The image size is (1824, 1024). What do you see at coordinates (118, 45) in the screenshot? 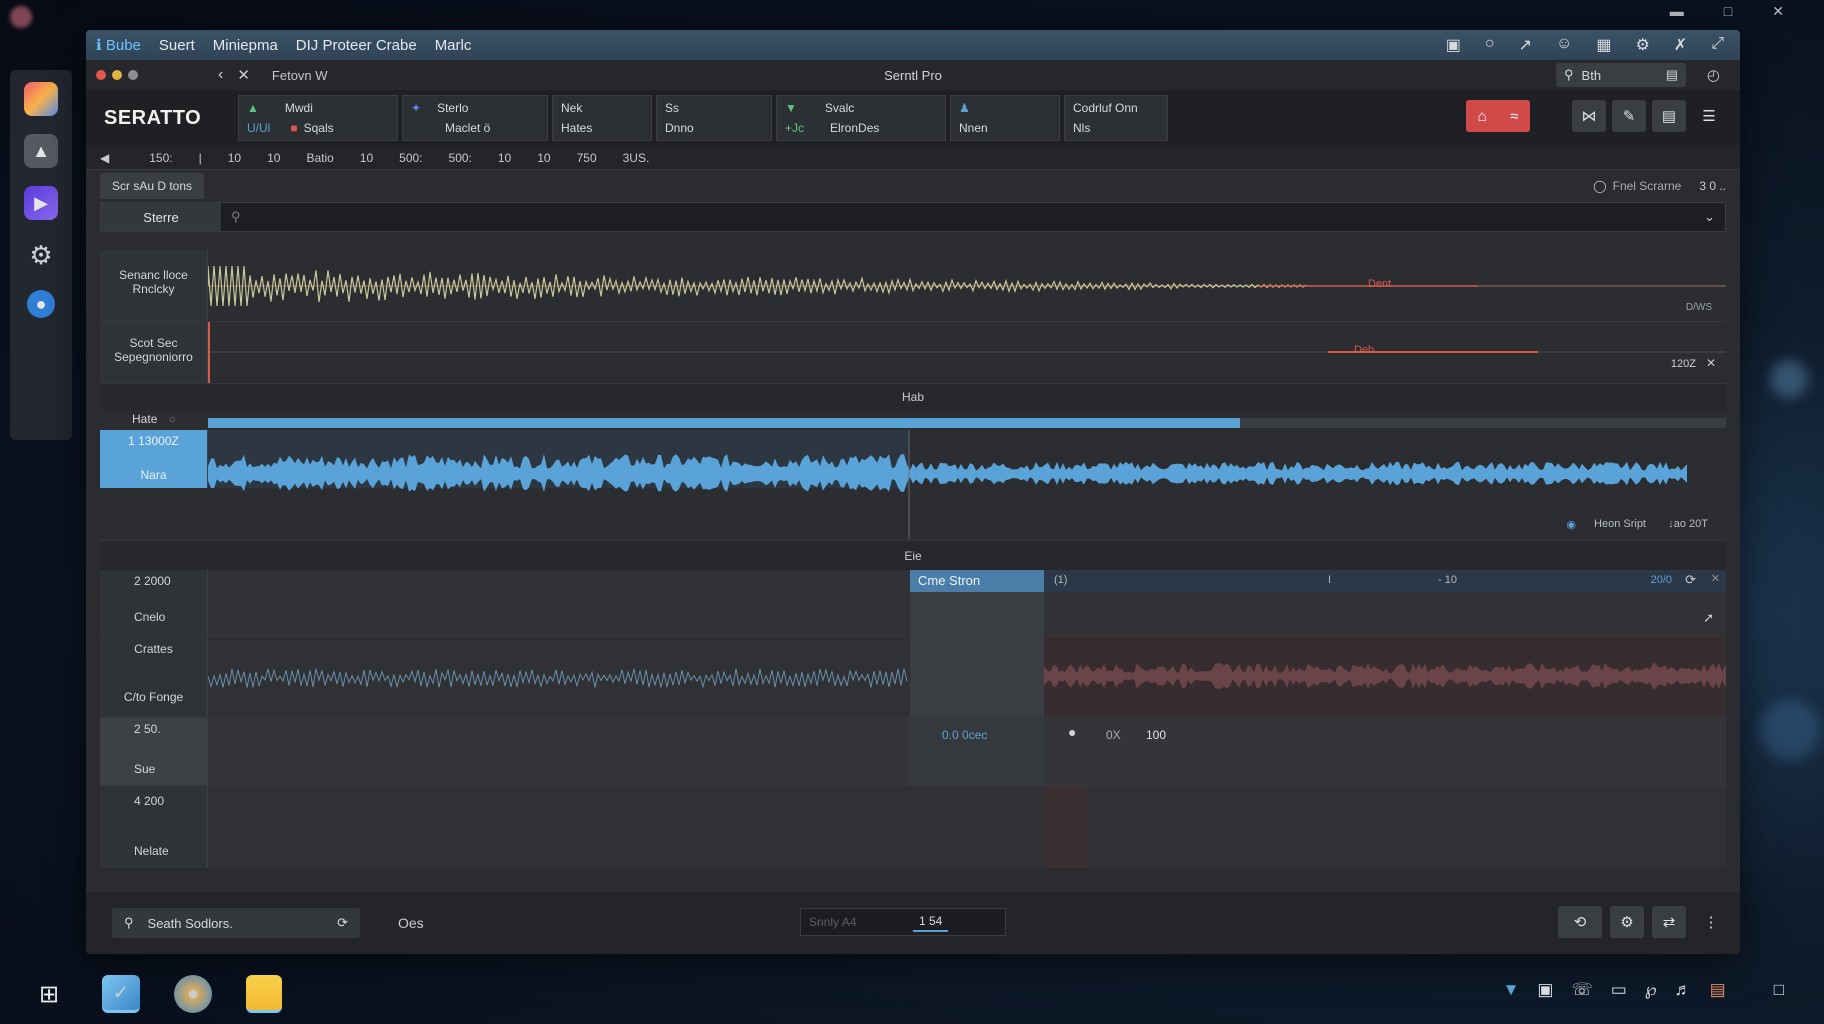
I see `menu-item-bube: ℹ Bube` at bounding box center [118, 45].